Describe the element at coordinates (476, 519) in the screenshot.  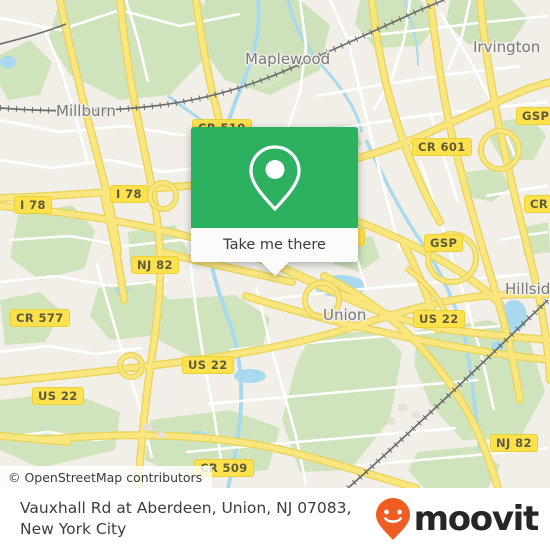
I see `moovit-wordmark: moovit` at that location.